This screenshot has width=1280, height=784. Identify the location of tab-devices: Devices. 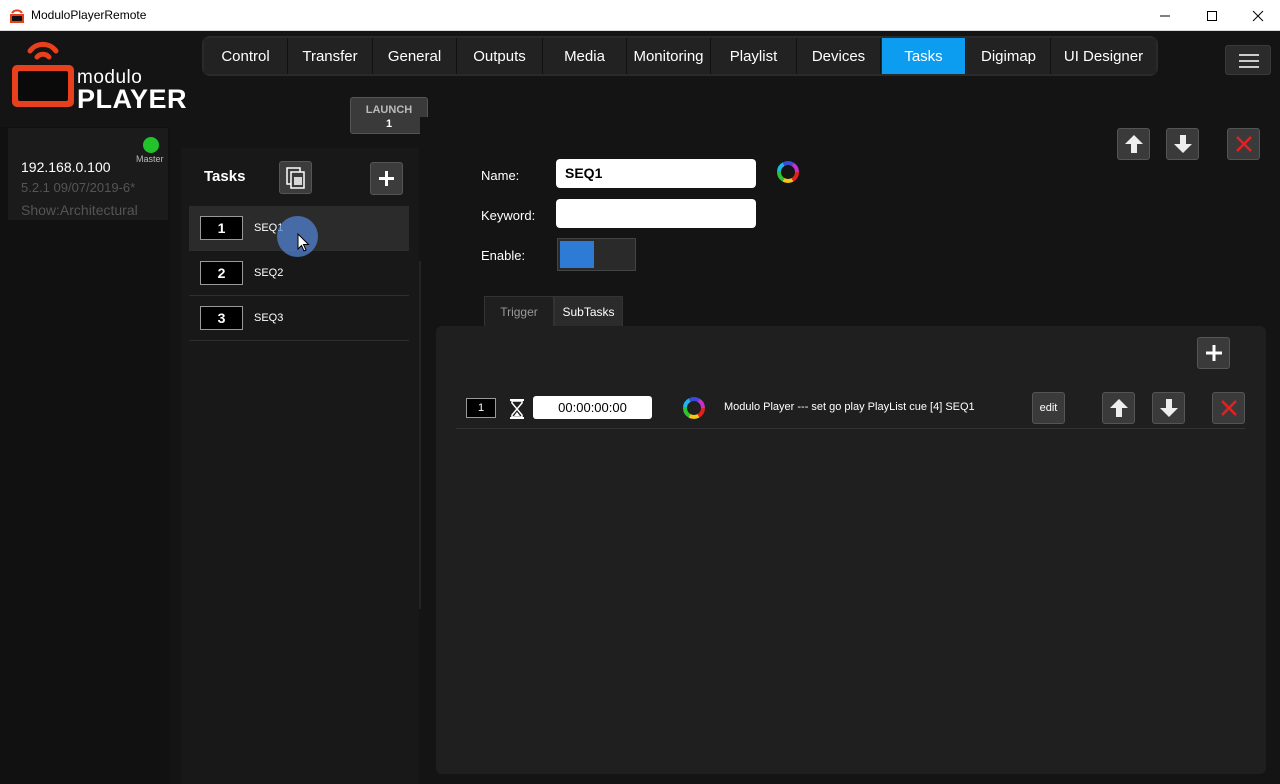
(839, 56).